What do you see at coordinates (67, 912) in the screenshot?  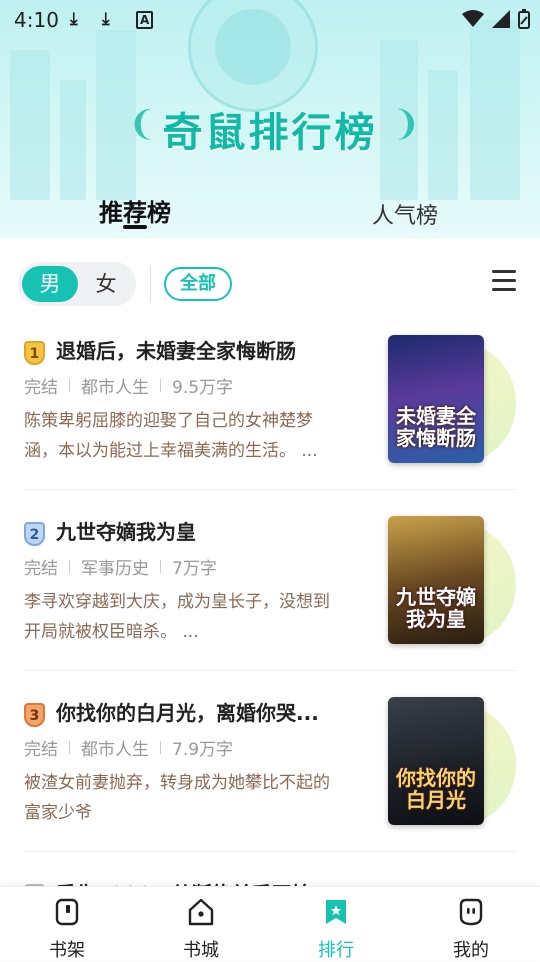 I see `bookshelf-icon` at bounding box center [67, 912].